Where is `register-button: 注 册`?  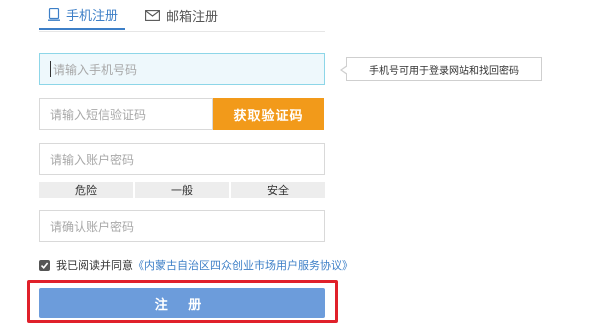
register-button: 注 册 is located at coordinates (182, 303).